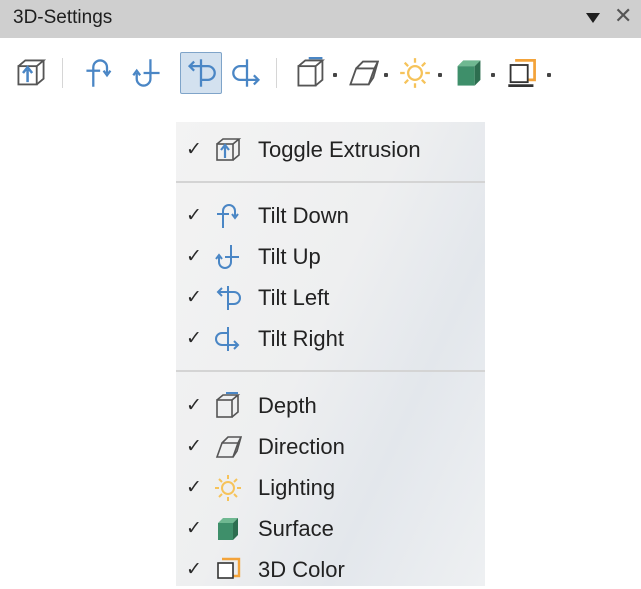 This screenshot has height=589, width=641. What do you see at coordinates (296, 528) in the screenshot?
I see `menu-item-label: Surface` at bounding box center [296, 528].